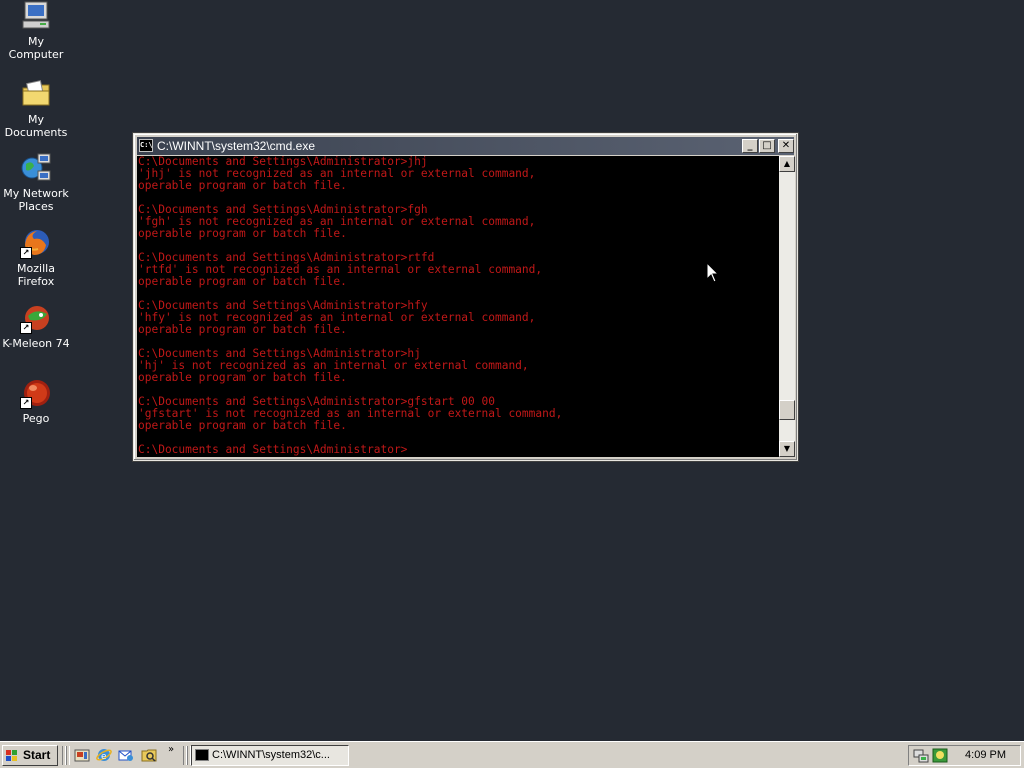 Image resolution: width=1024 pixels, height=768 pixels. What do you see at coordinates (787, 306) in the screenshot?
I see `vertical-scrollbar: ▲ ▼` at bounding box center [787, 306].